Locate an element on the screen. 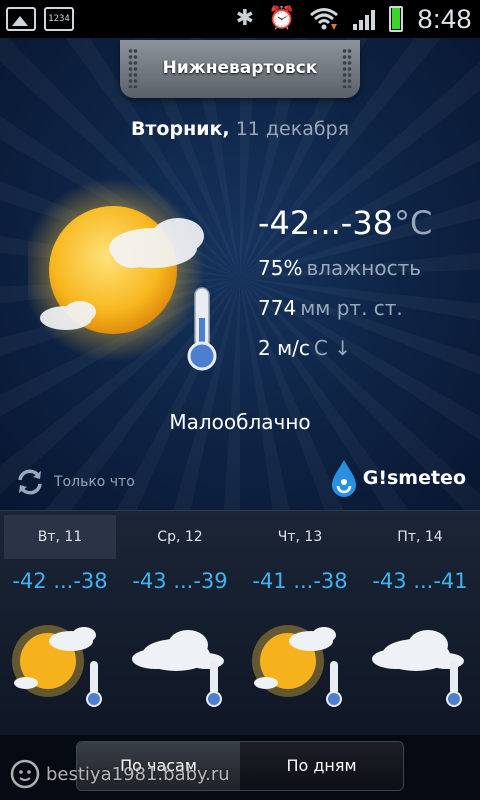 This screenshot has height=800, width=480. forecast-day-label: Пт, 14 is located at coordinates (420, 537).